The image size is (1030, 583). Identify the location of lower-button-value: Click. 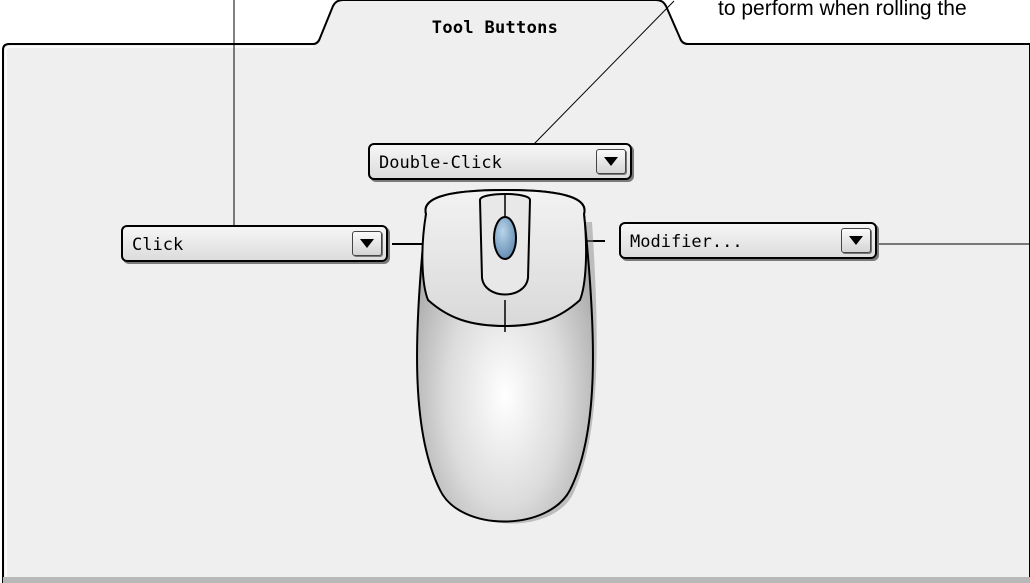
(158, 245).